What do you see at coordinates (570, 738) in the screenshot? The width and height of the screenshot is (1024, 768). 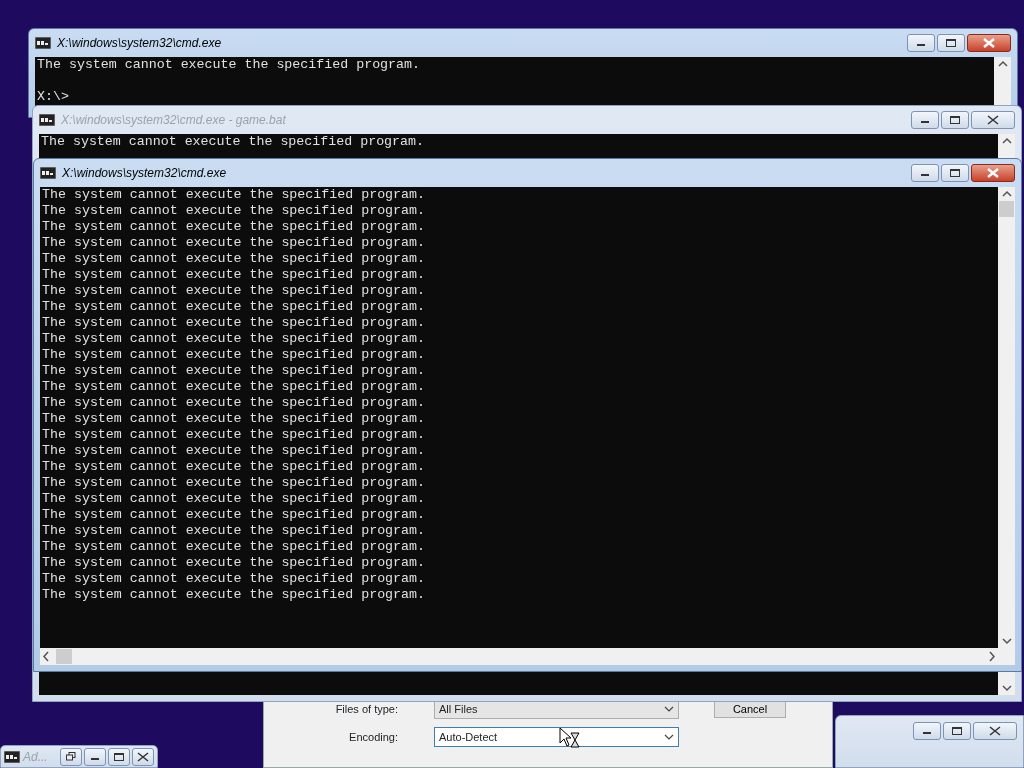 I see `busy-cursor-icon` at bounding box center [570, 738].